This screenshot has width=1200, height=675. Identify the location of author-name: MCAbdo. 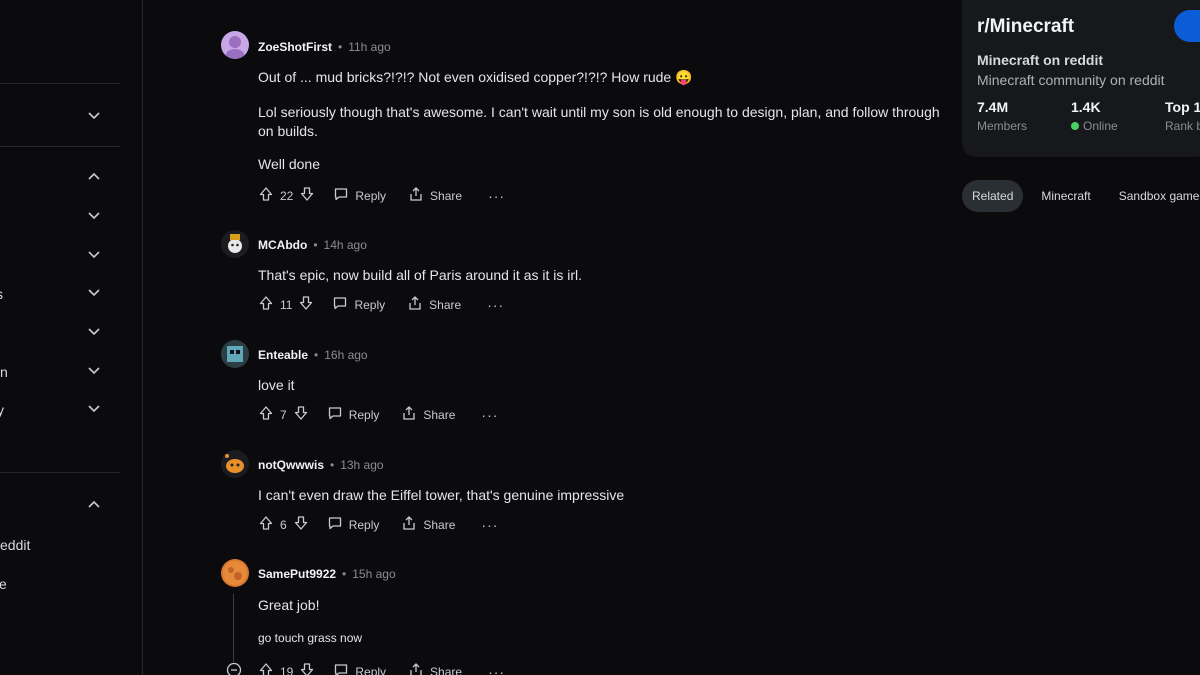
(282, 245).